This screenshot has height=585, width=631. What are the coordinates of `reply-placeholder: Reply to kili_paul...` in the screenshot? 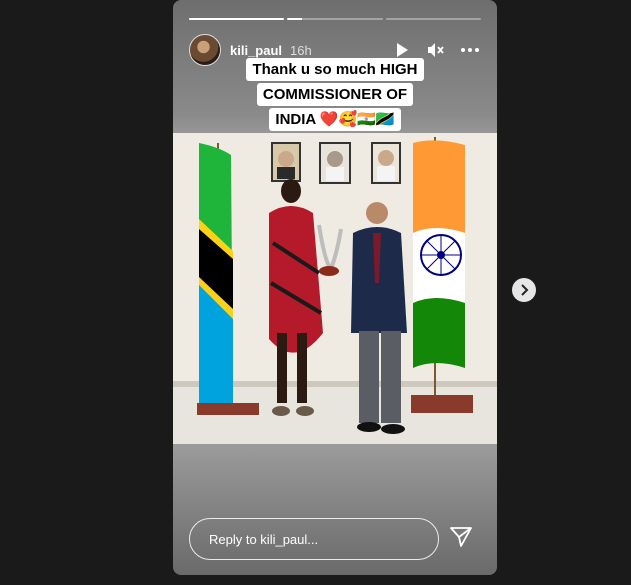 It's located at (264, 539).